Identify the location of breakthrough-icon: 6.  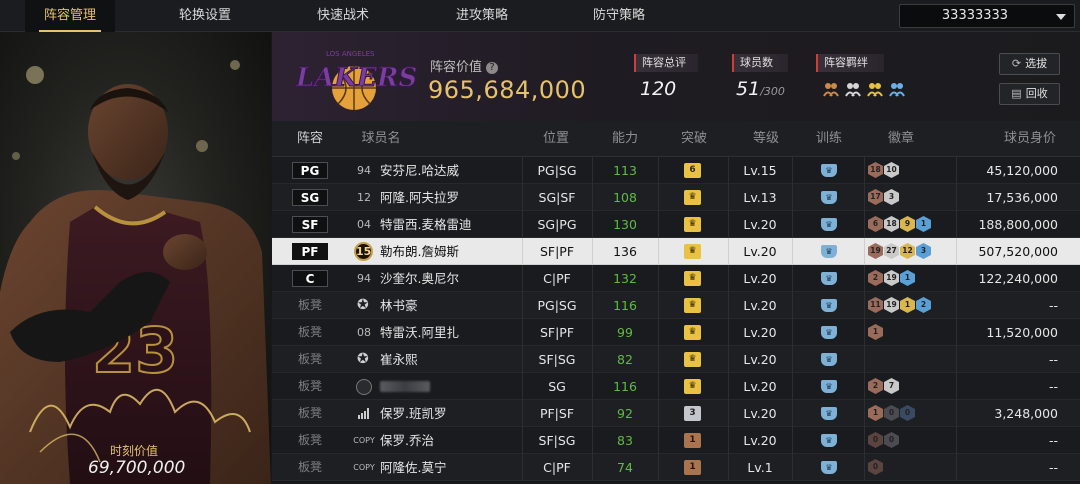
(692, 170).